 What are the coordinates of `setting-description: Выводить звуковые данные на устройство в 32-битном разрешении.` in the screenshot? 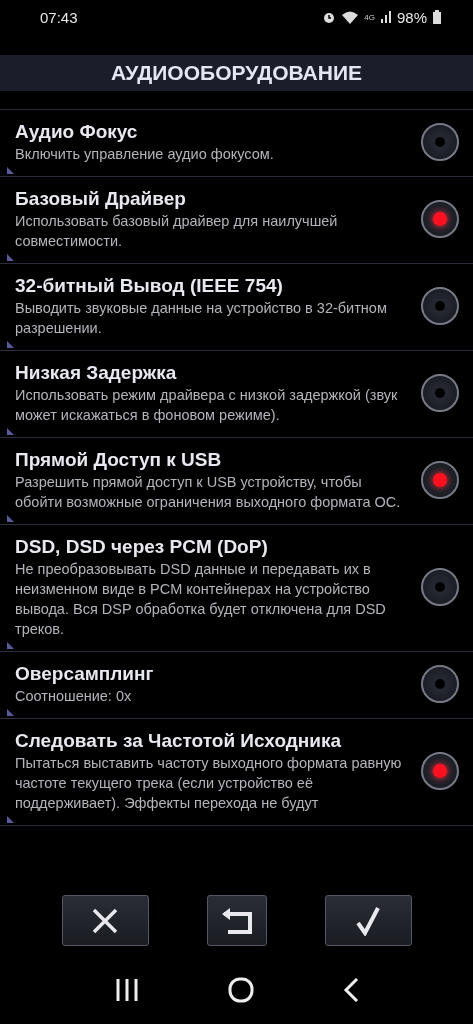 It's located at (201, 318).